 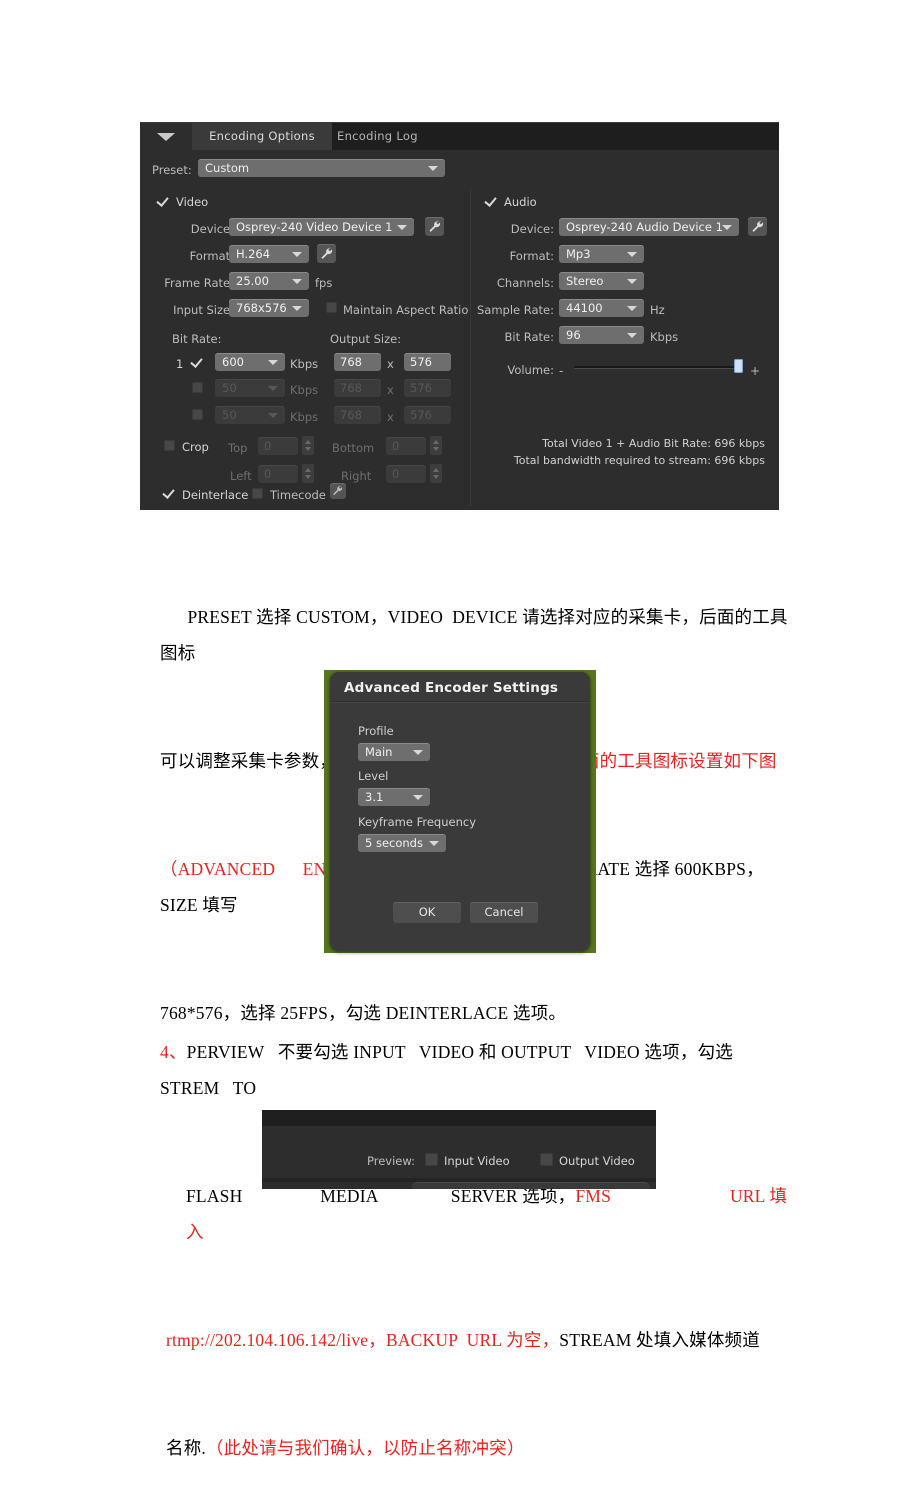 What do you see at coordinates (427, 912) in the screenshot?
I see `ok-button: OK` at bounding box center [427, 912].